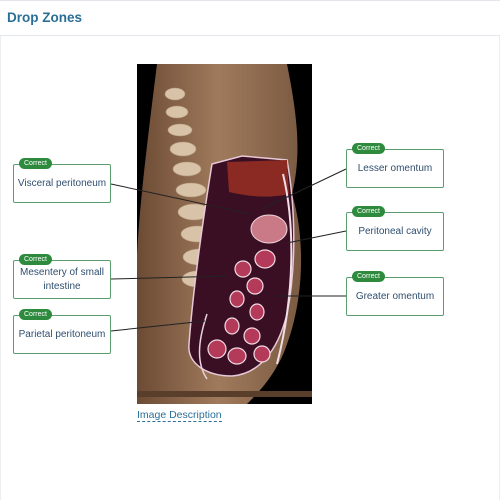 Image resolution: width=500 pixels, height=500 pixels. What do you see at coordinates (179, 415) in the screenshot?
I see `image-description-link: Image Description` at bounding box center [179, 415].